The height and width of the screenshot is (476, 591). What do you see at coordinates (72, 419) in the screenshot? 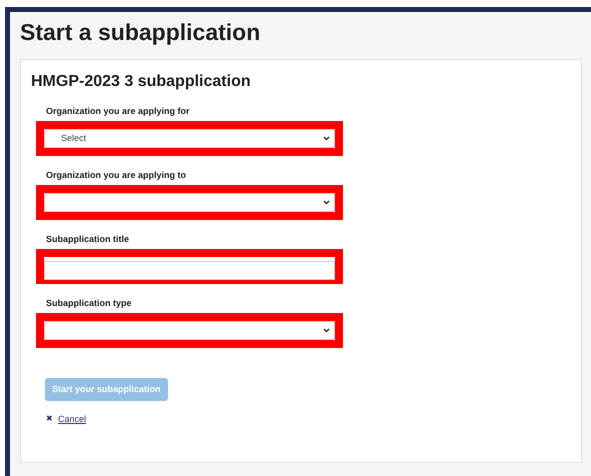
I see `cancel-link: Cancel` at bounding box center [72, 419].